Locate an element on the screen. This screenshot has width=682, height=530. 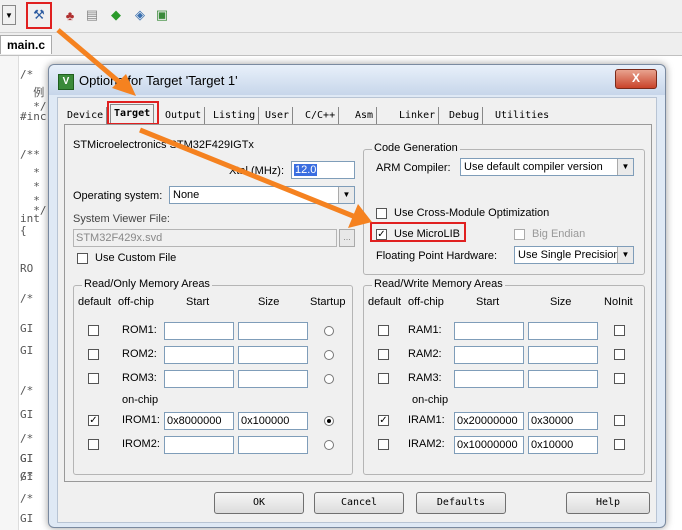
tab-utilities: Utilities is located at coordinates (522, 115).